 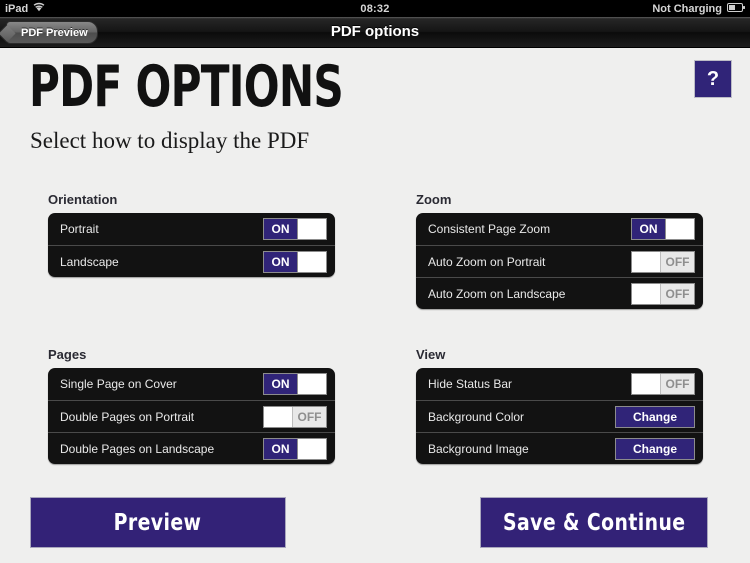 I want to click on preview-button: Preview, so click(x=158, y=522).